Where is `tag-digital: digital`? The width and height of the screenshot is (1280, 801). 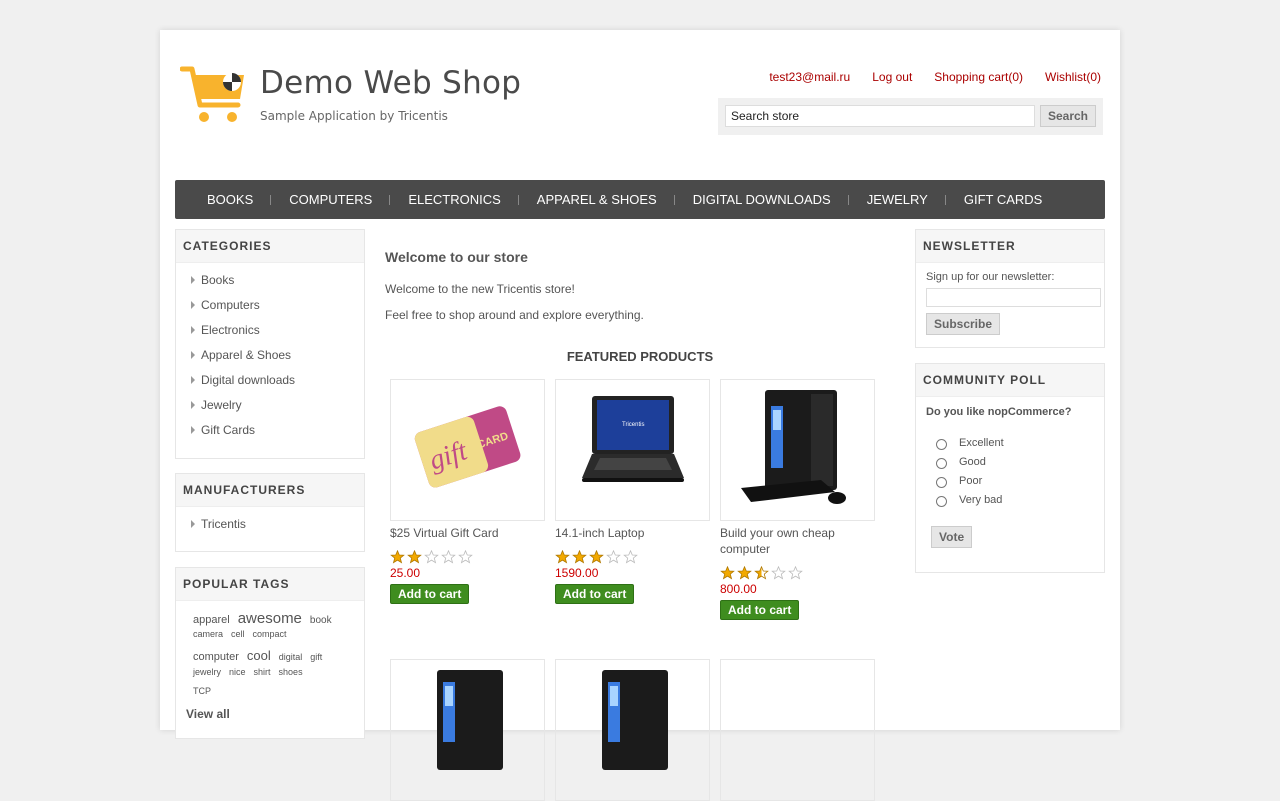
tag-digital: digital is located at coordinates (291, 657).